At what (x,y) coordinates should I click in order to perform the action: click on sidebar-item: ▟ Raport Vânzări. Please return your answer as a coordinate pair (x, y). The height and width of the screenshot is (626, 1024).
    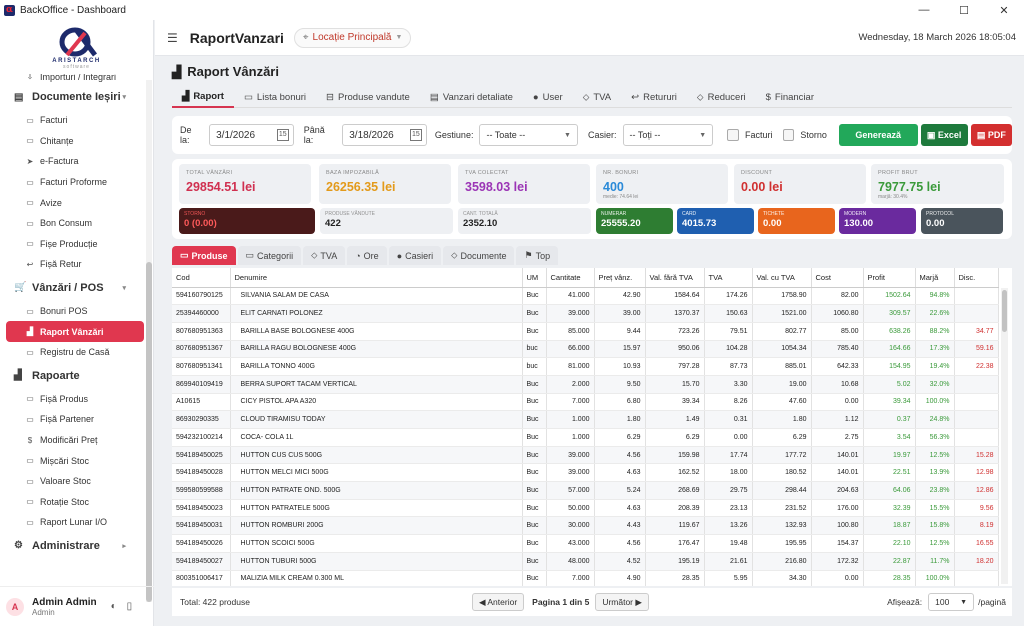
    Looking at the image, I should click on (75, 331).